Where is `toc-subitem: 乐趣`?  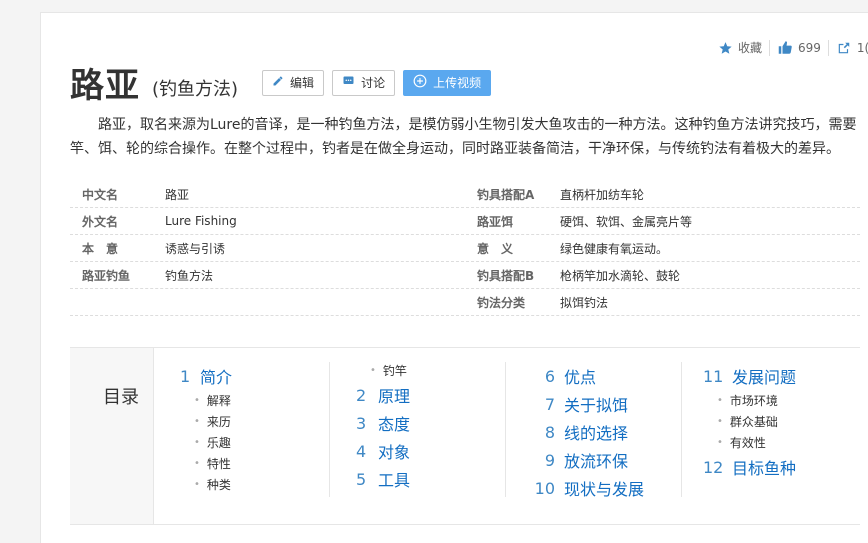 toc-subitem: 乐趣 is located at coordinates (206, 442).